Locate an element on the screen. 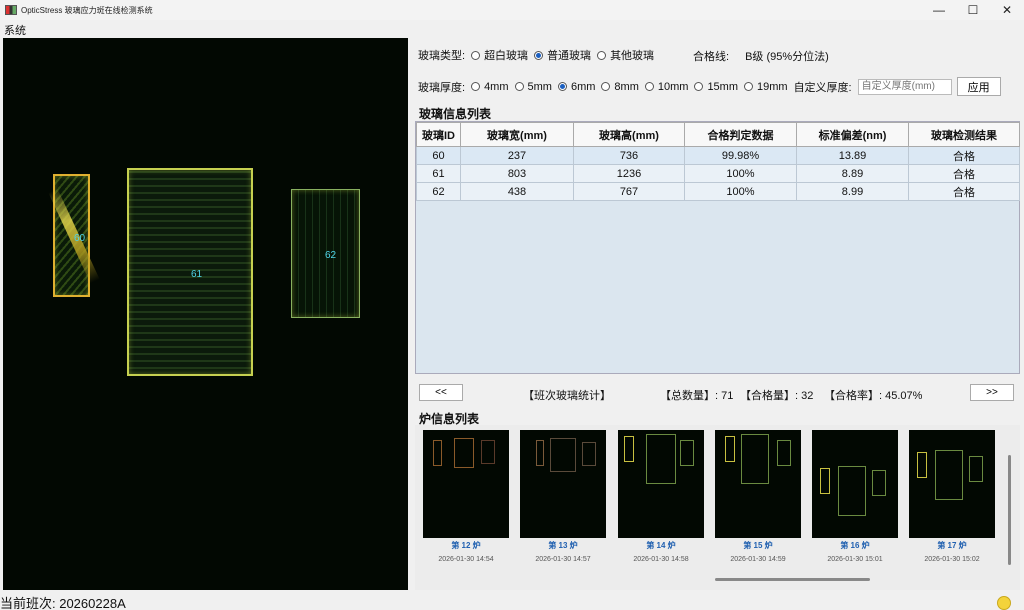 The width and height of the screenshot is (1024, 610). close-button: ✕ is located at coordinates (1007, 10).